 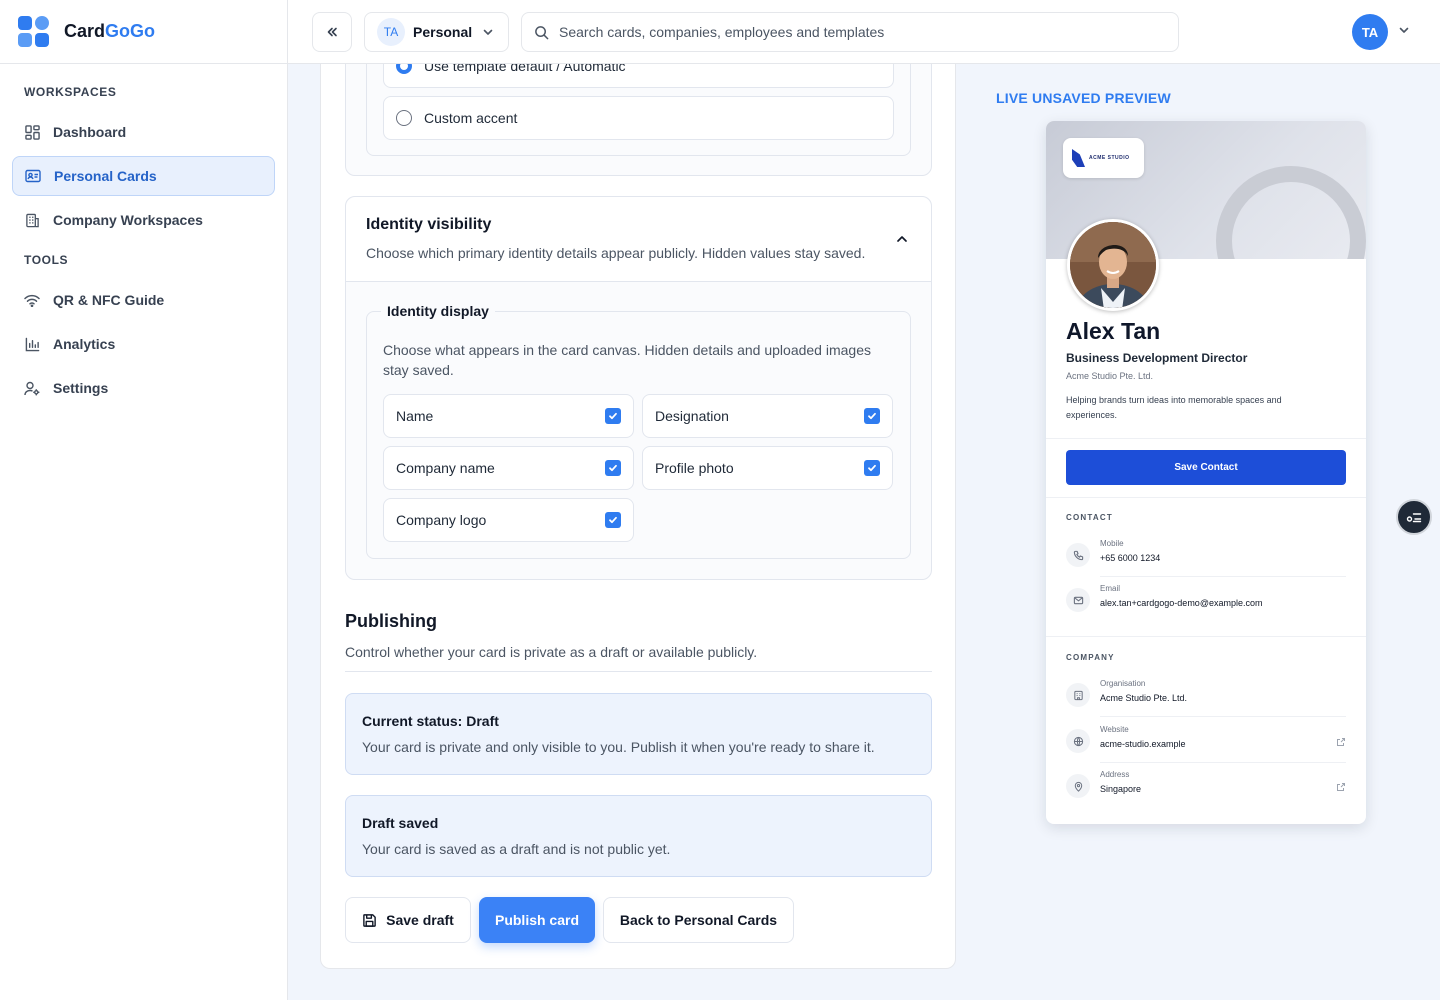 I want to click on collapse-sidebar-button, so click(x=332, y=32).